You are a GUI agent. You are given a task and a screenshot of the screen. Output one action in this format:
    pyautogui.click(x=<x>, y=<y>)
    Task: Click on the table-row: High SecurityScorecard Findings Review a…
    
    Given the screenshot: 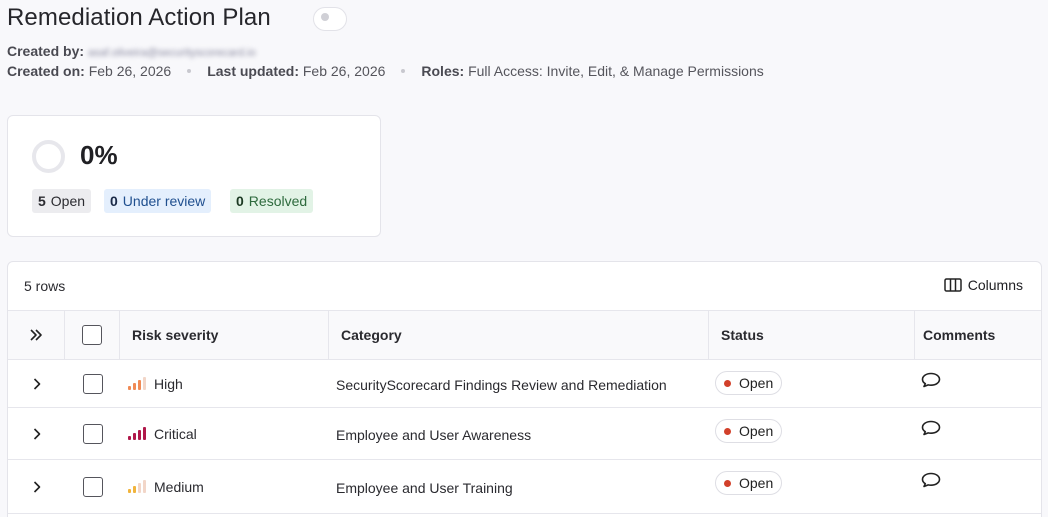 What is the action you would take?
    pyautogui.click(x=524, y=384)
    